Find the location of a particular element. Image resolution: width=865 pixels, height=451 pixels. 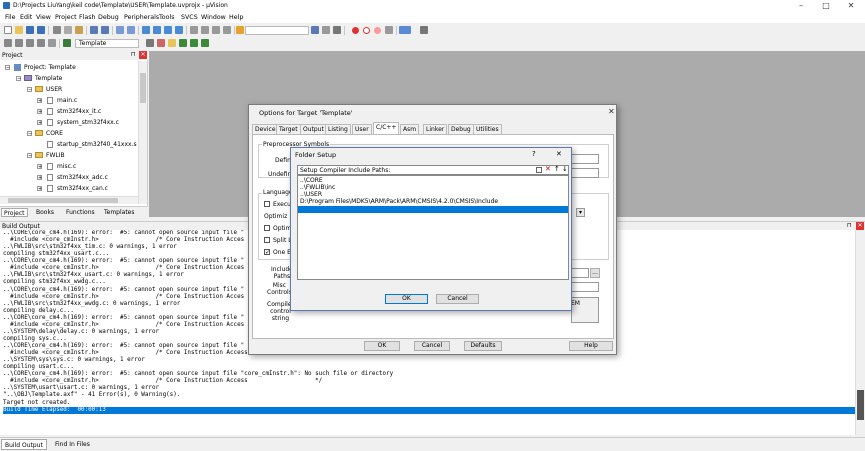

tab-listing: Listing is located at coordinates (338, 129).